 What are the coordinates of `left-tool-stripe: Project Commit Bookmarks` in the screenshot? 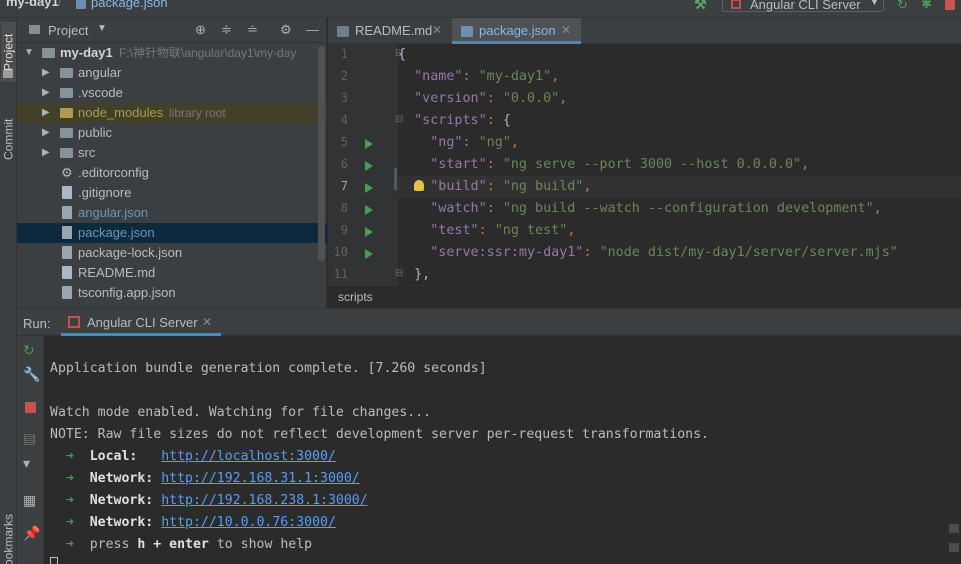 It's located at (8, 291).